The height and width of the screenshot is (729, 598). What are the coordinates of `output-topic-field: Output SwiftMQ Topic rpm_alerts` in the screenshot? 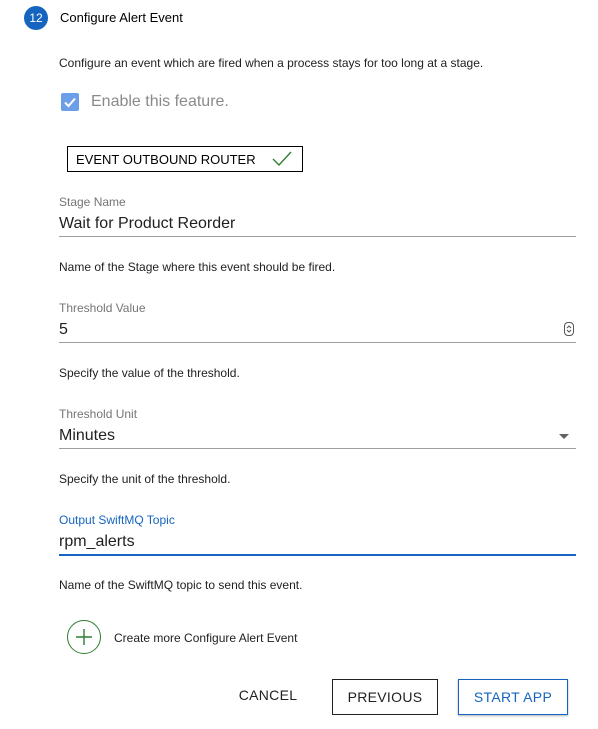 It's located at (317, 534).